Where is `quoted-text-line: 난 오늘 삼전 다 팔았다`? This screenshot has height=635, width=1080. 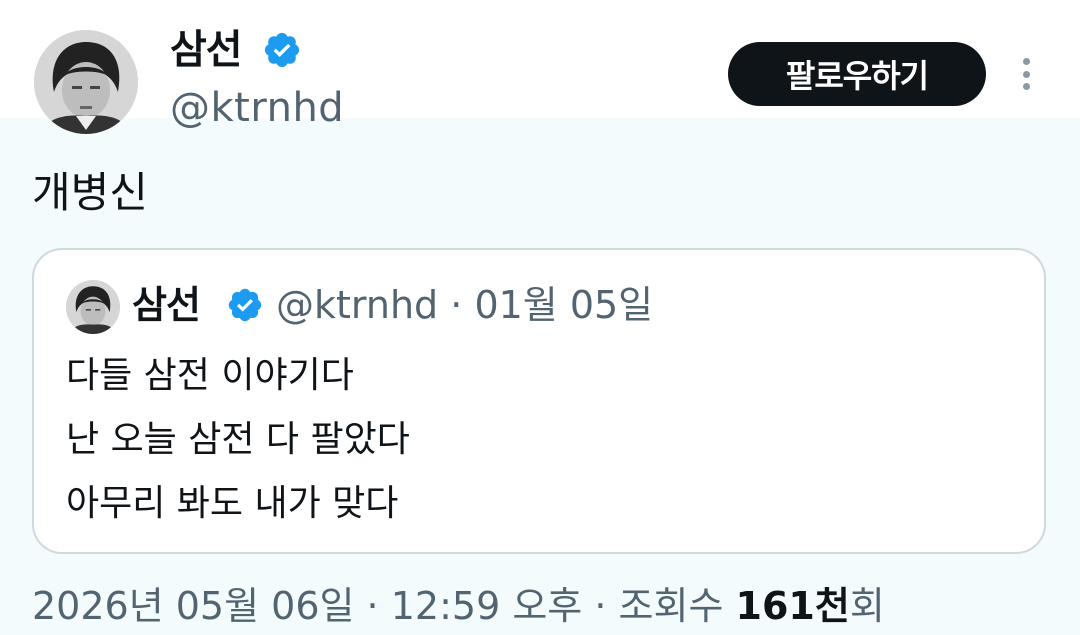 quoted-text-line: 난 오늘 삼전 다 팔았다 is located at coordinates (238, 439).